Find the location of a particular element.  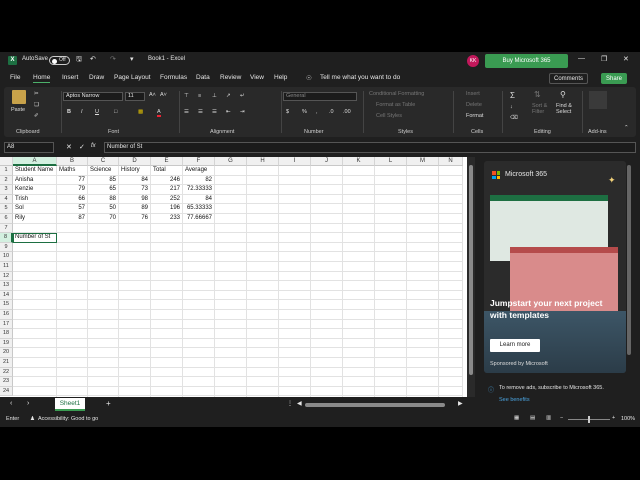

zoom-in-icon: + is located at coordinates (613, 418).